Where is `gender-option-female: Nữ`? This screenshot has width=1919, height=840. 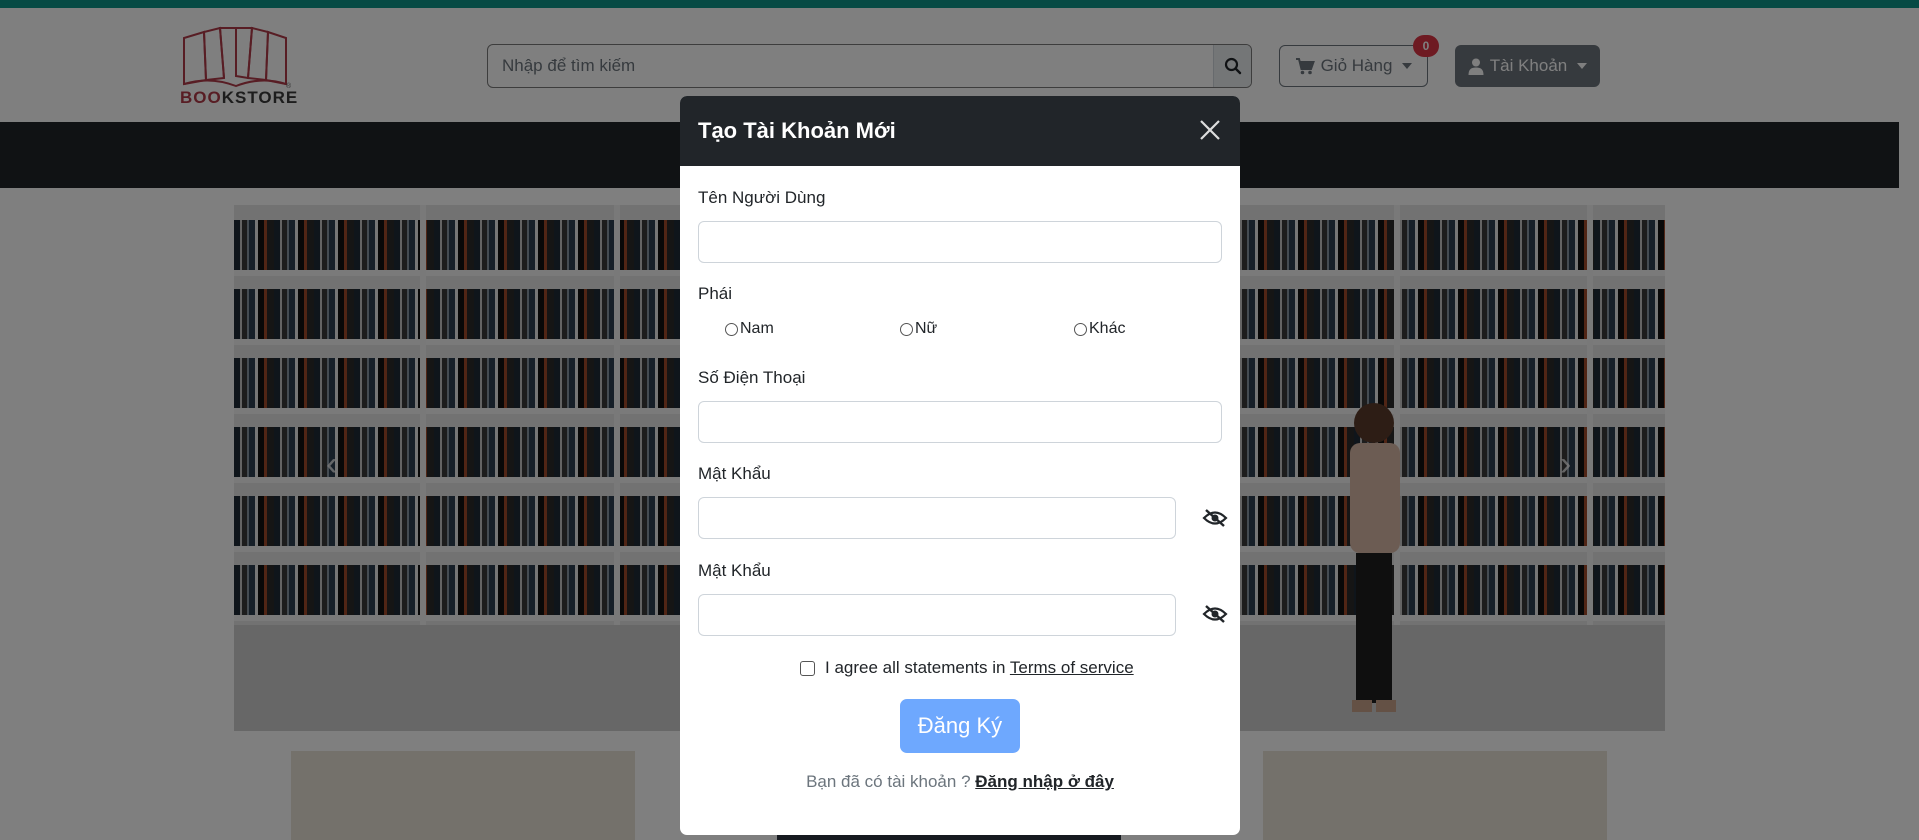
gender-option-female: Nữ is located at coordinates (918, 329).